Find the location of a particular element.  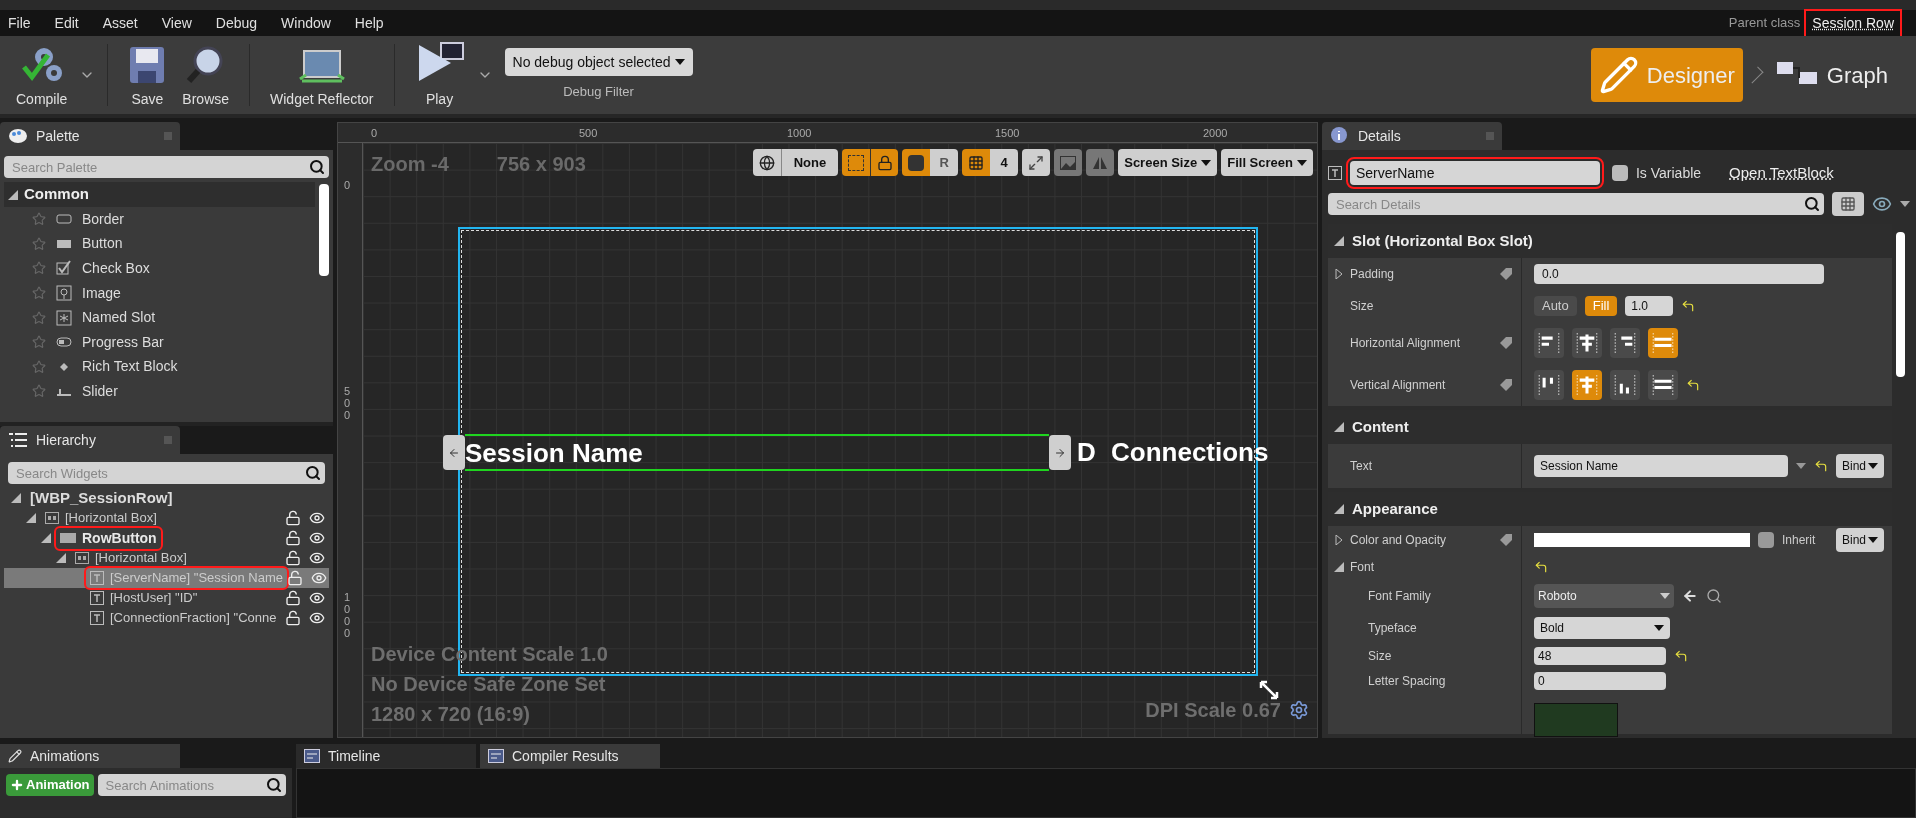

r-toggle-button: R is located at coordinates (944, 162).